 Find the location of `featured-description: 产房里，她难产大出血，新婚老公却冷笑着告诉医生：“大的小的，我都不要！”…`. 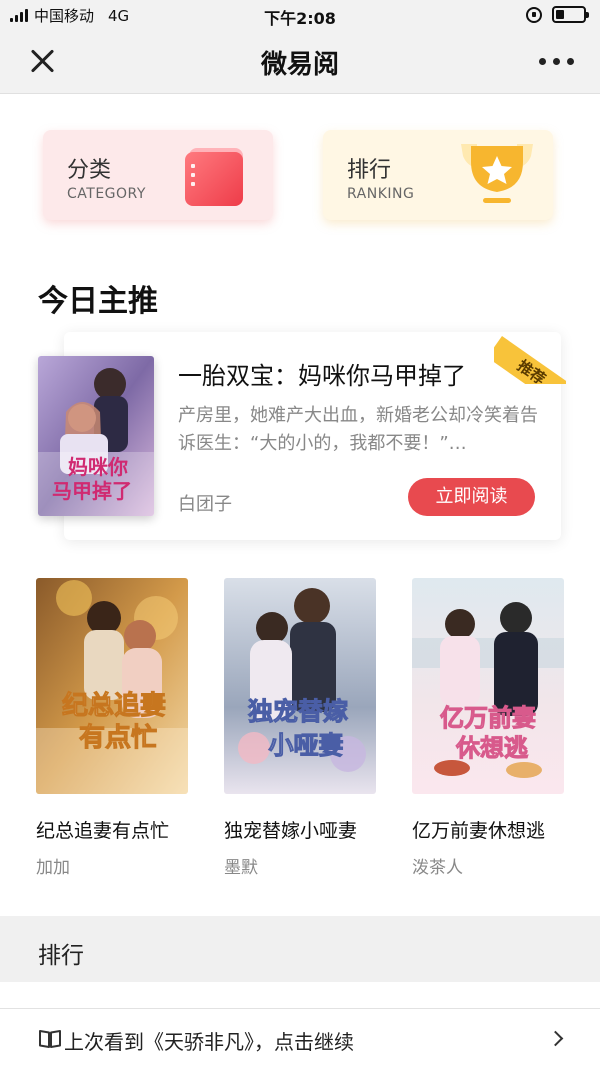

featured-description: 产房里，她难产大出血，新婚老公却冷笑着告诉医生：“大的小的，我都不要！”… is located at coordinates (358, 429).